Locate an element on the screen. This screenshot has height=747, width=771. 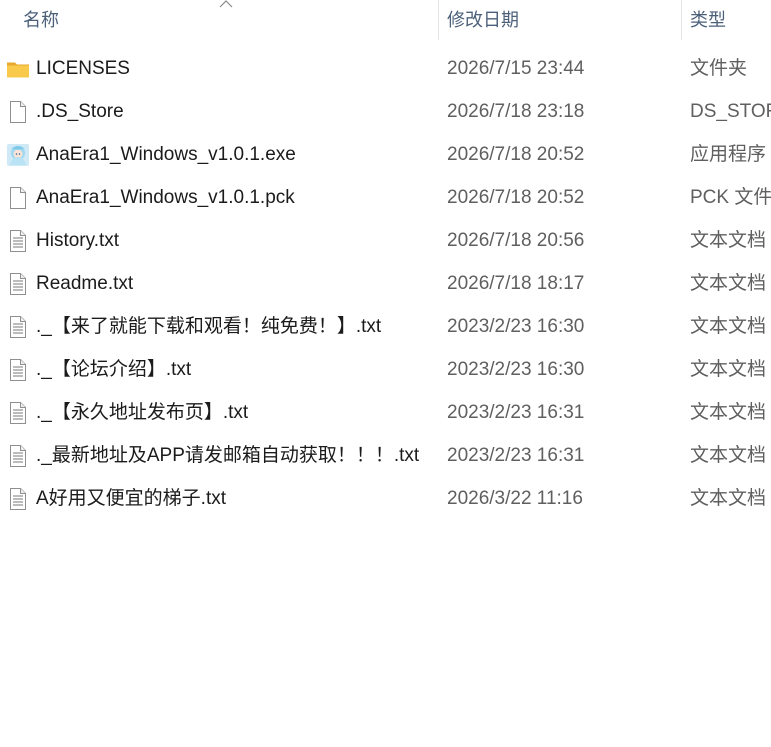
file-name: AnaEra1_Windows_v1.0.1.exe is located at coordinates (166, 154).